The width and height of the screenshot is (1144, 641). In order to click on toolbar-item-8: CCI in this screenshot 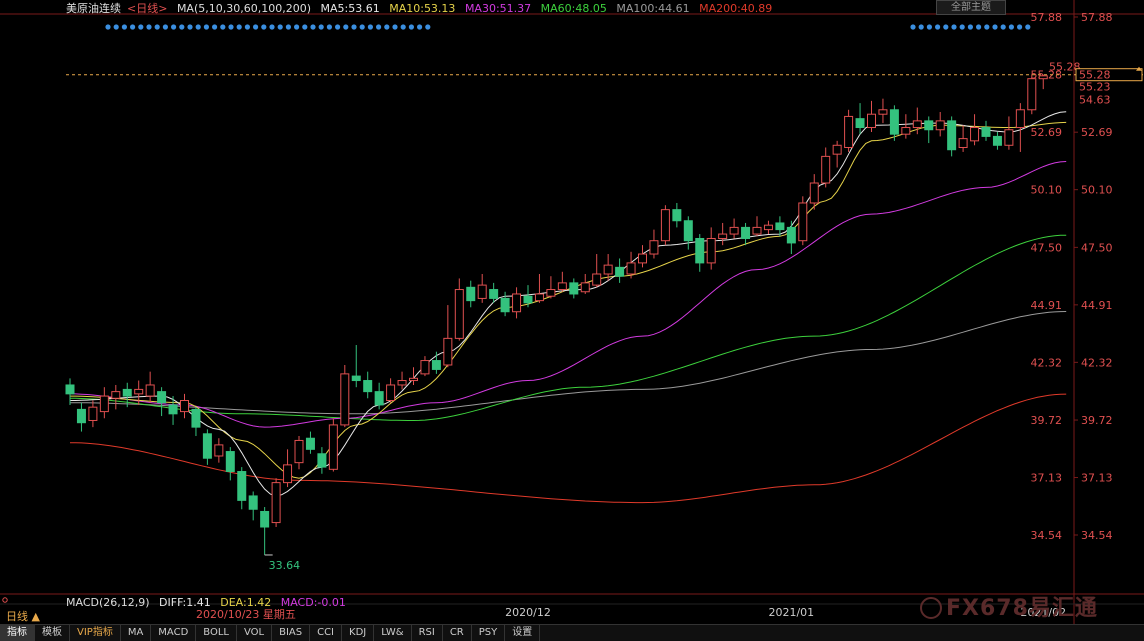, I will do `click(326, 633)`.